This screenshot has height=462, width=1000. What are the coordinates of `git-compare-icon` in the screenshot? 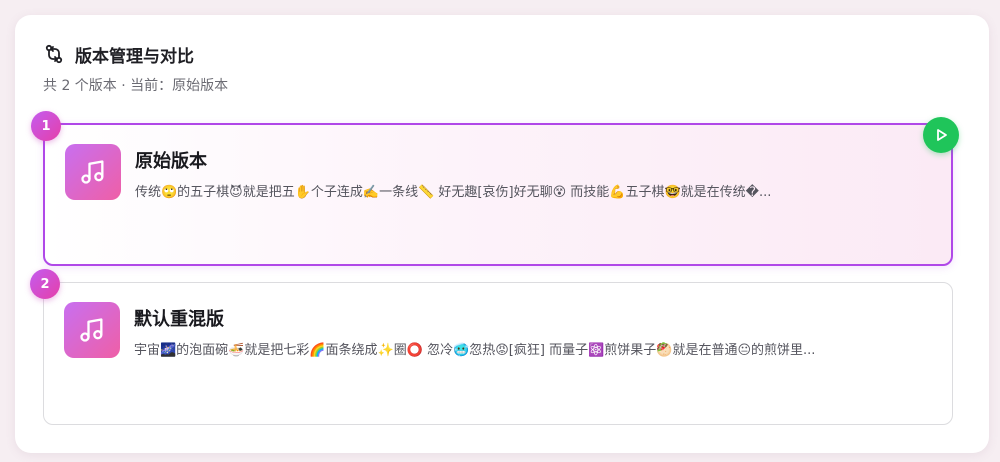 It's located at (54, 54).